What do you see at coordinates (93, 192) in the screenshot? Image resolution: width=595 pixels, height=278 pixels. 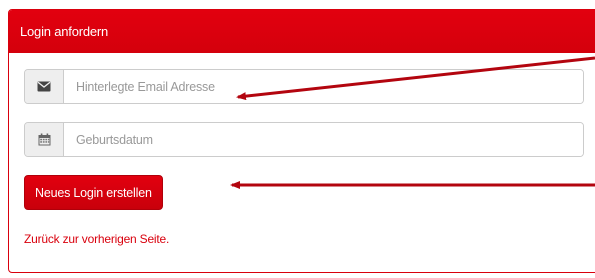 I see `create-login-button: Neues Login erstellen` at bounding box center [93, 192].